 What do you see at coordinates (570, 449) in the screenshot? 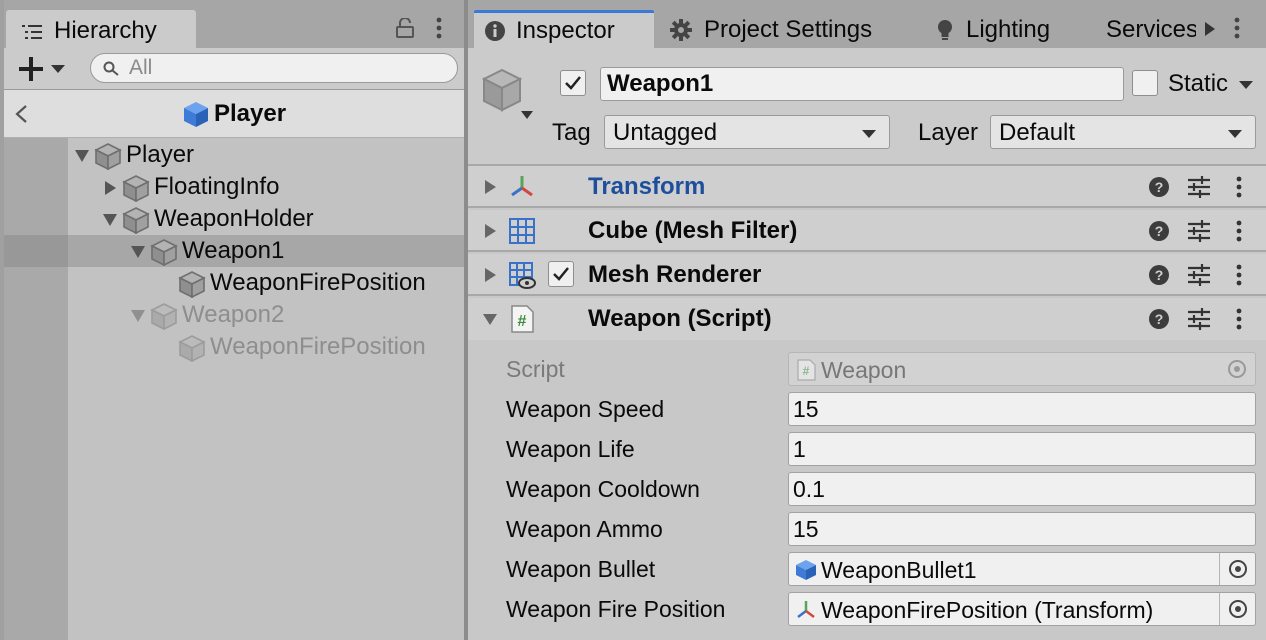
I see `weapon-life-label: Weapon Life` at bounding box center [570, 449].